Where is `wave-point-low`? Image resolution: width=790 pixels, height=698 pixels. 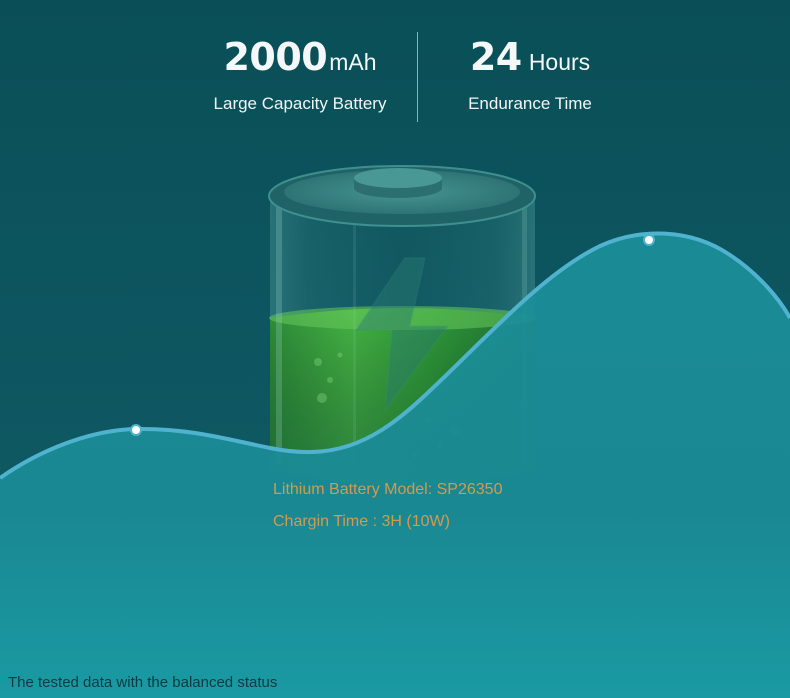
wave-point-low is located at coordinates (136, 430).